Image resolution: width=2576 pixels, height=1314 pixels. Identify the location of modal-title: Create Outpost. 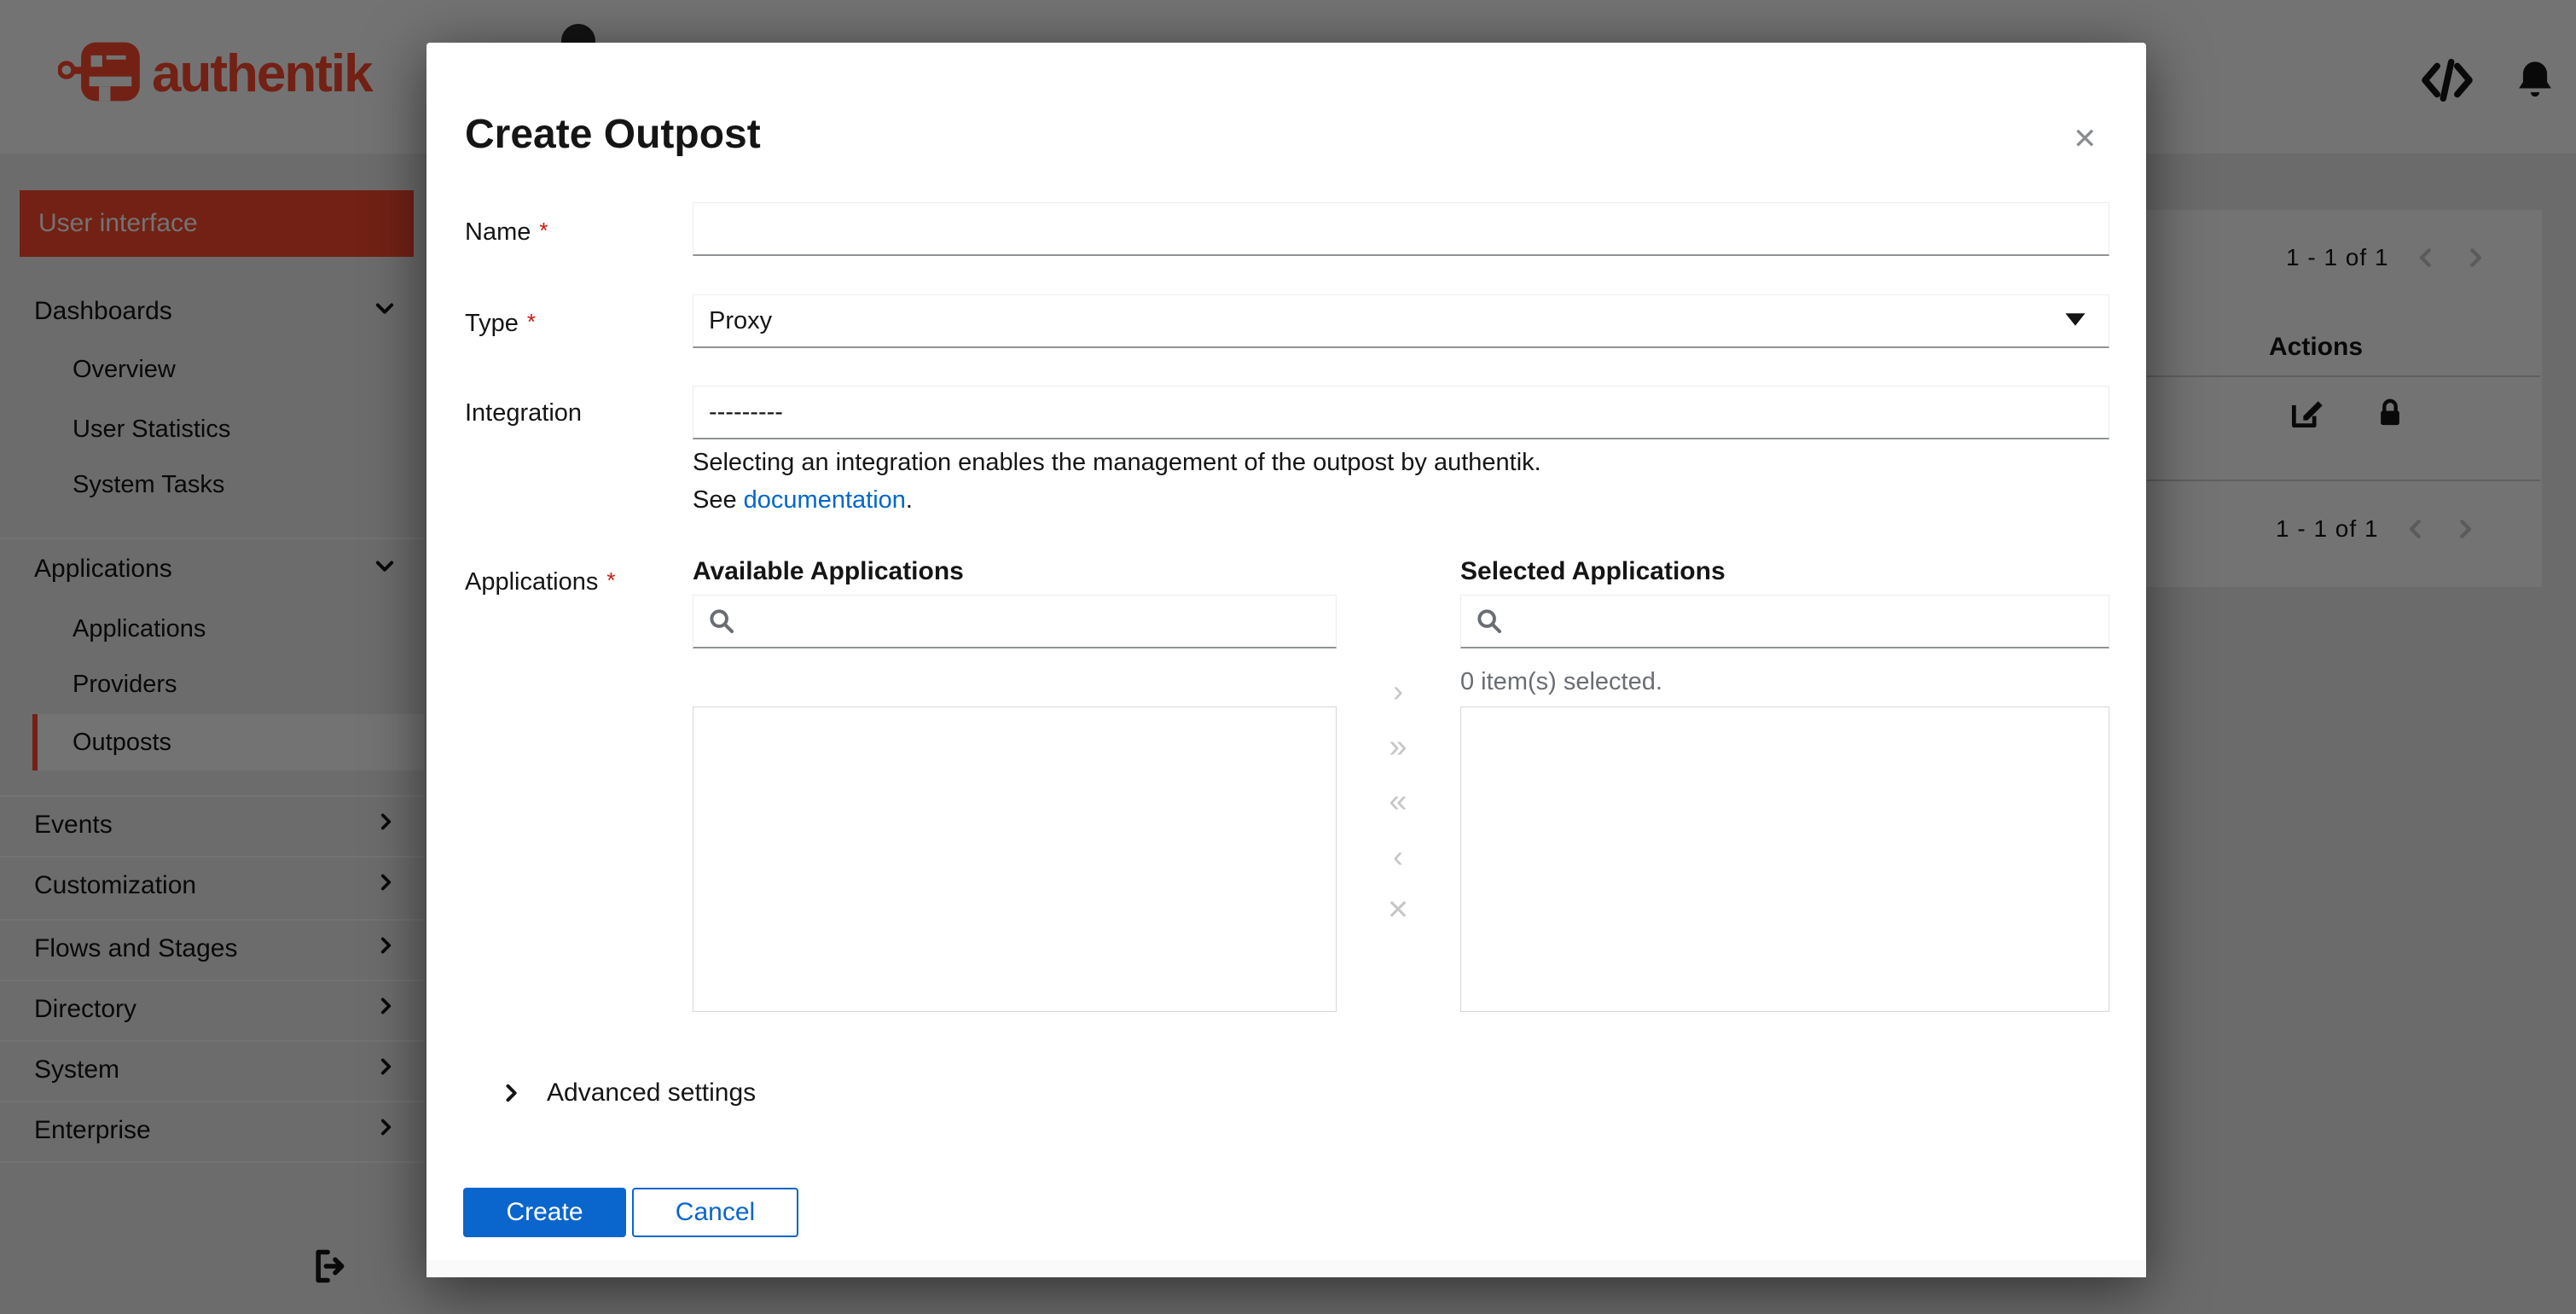
(613, 134).